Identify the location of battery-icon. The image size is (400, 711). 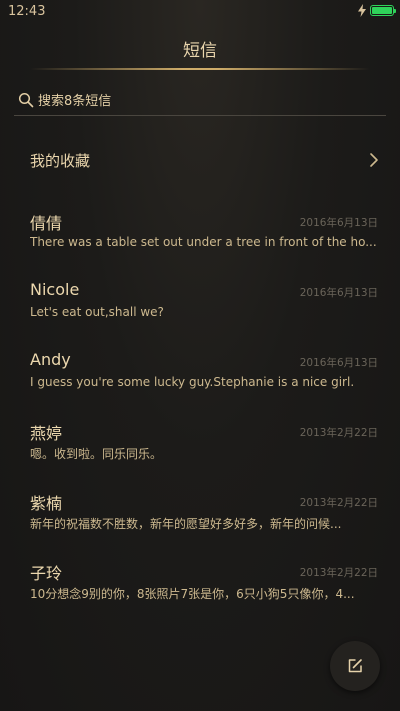
(383, 10).